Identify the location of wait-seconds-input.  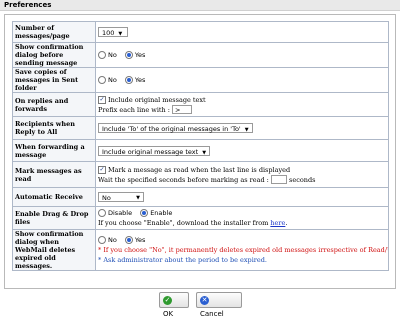
(278, 179).